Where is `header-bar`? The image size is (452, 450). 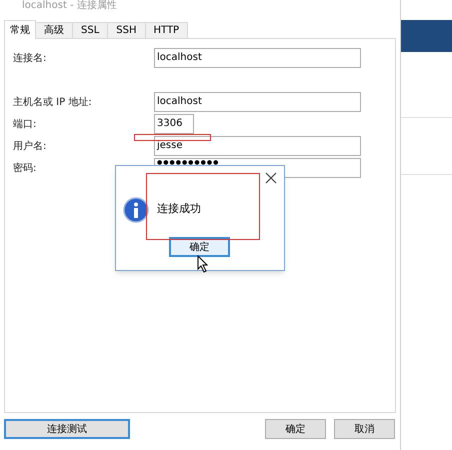 header-bar is located at coordinates (426, 36).